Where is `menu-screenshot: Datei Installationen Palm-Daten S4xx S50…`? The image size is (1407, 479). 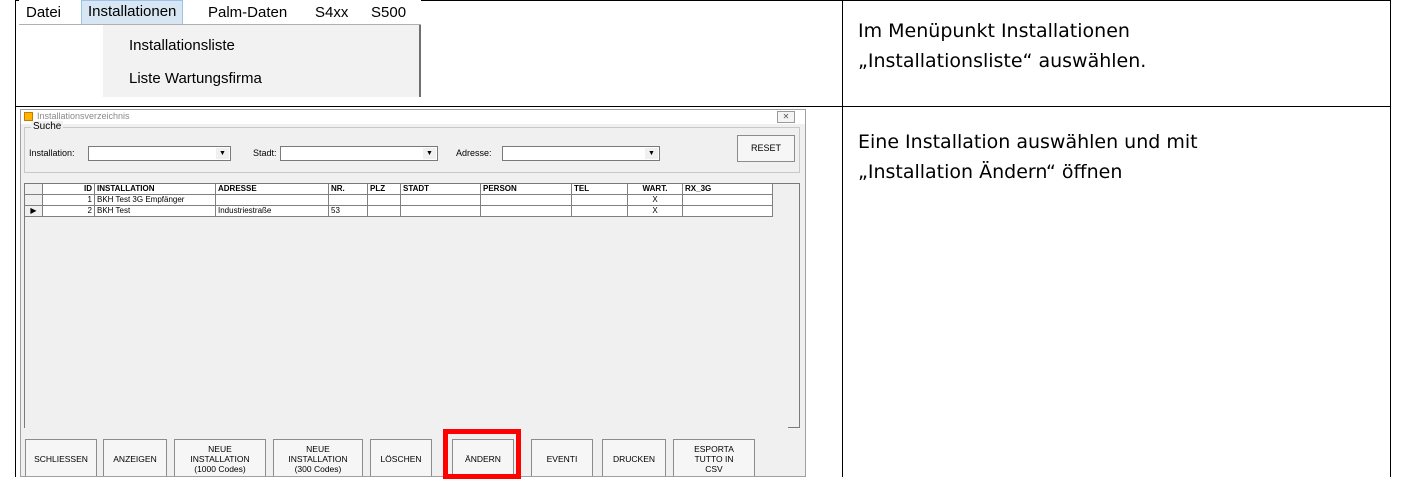 menu-screenshot: Datei Installationen Palm-Daten S4xx S50… is located at coordinates (220, 48).